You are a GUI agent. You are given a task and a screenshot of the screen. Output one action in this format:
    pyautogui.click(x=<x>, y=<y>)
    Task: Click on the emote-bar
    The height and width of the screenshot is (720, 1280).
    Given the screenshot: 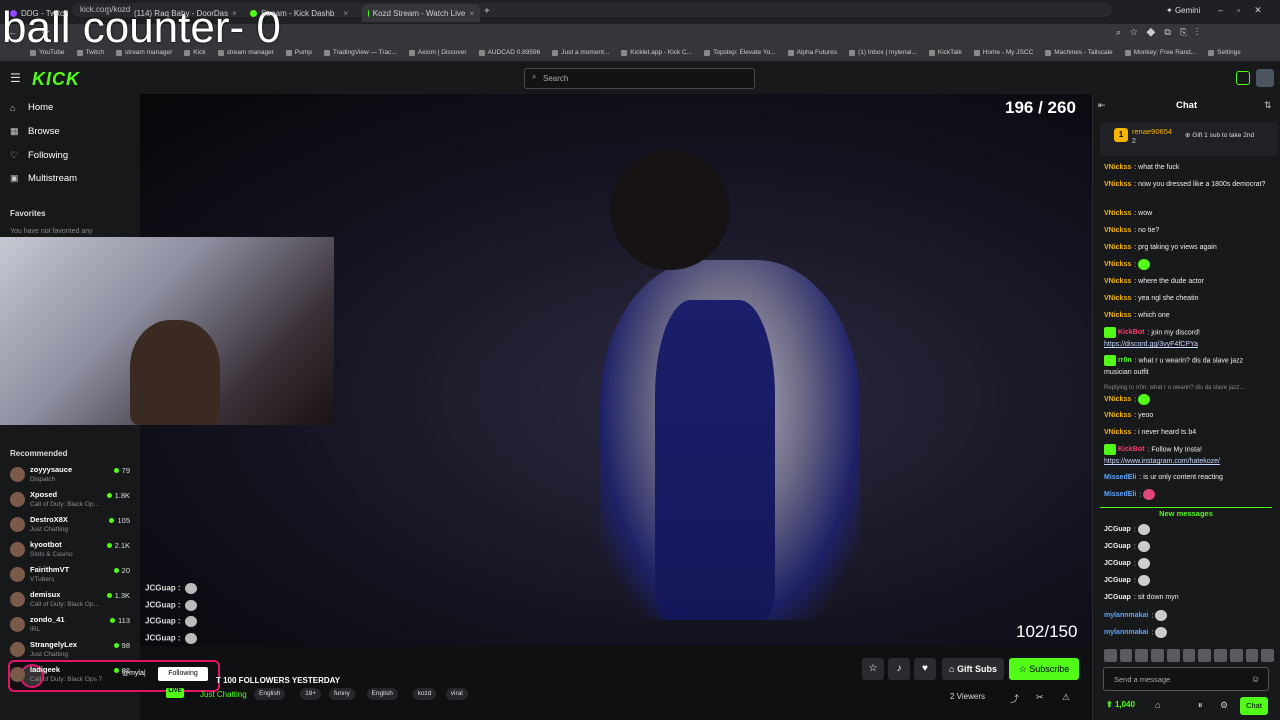 What is the action you would take?
    pyautogui.click(x=1189, y=656)
    